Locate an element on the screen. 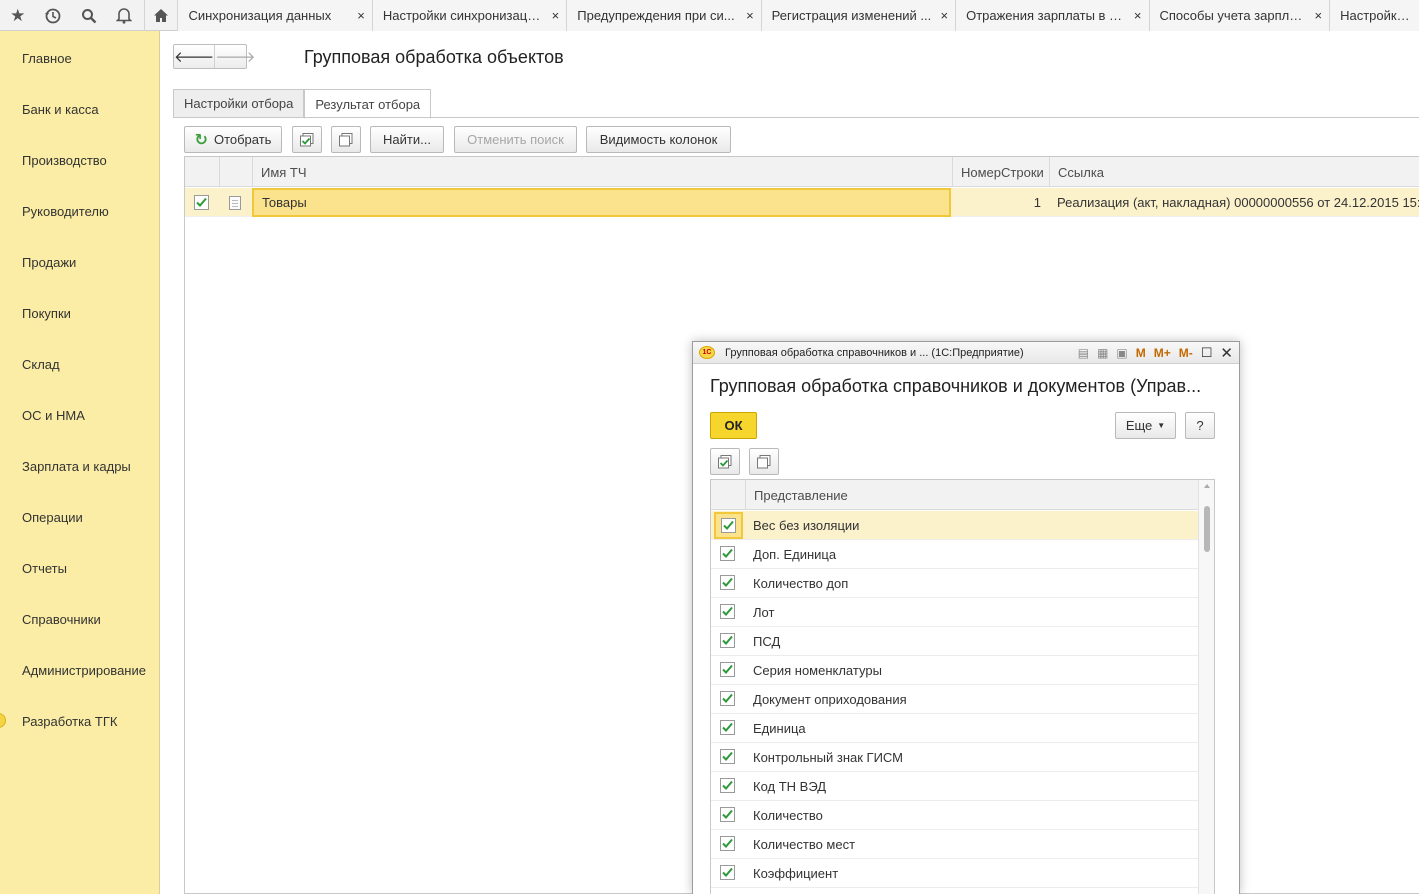  vertical-scrollbar is located at coordinates (1206, 687).